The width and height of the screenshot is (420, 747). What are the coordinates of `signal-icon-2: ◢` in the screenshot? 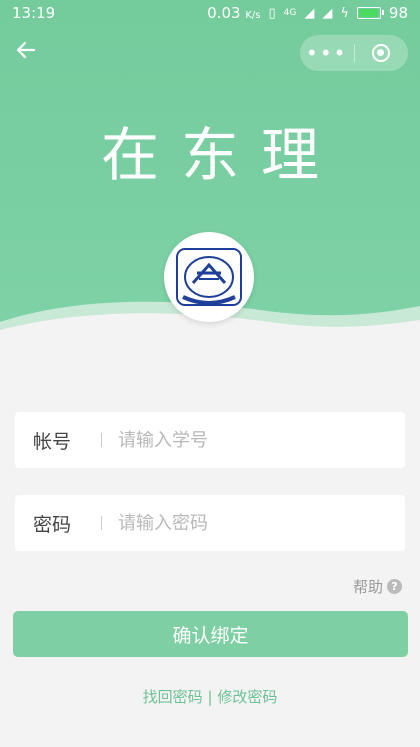 It's located at (327, 13).